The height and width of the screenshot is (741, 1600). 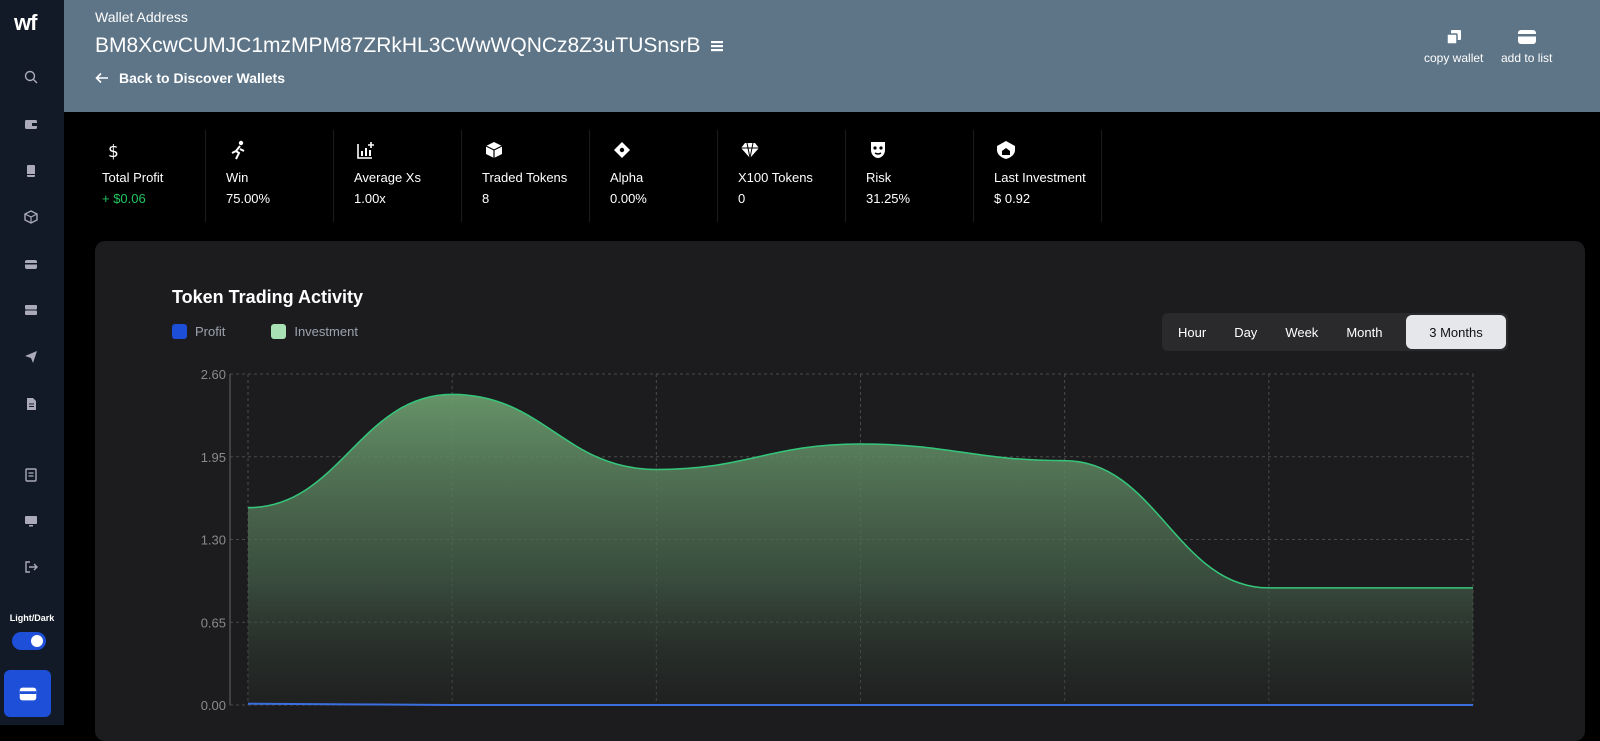 I want to click on stat-value: $ 0.92, so click(x=1012, y=198).